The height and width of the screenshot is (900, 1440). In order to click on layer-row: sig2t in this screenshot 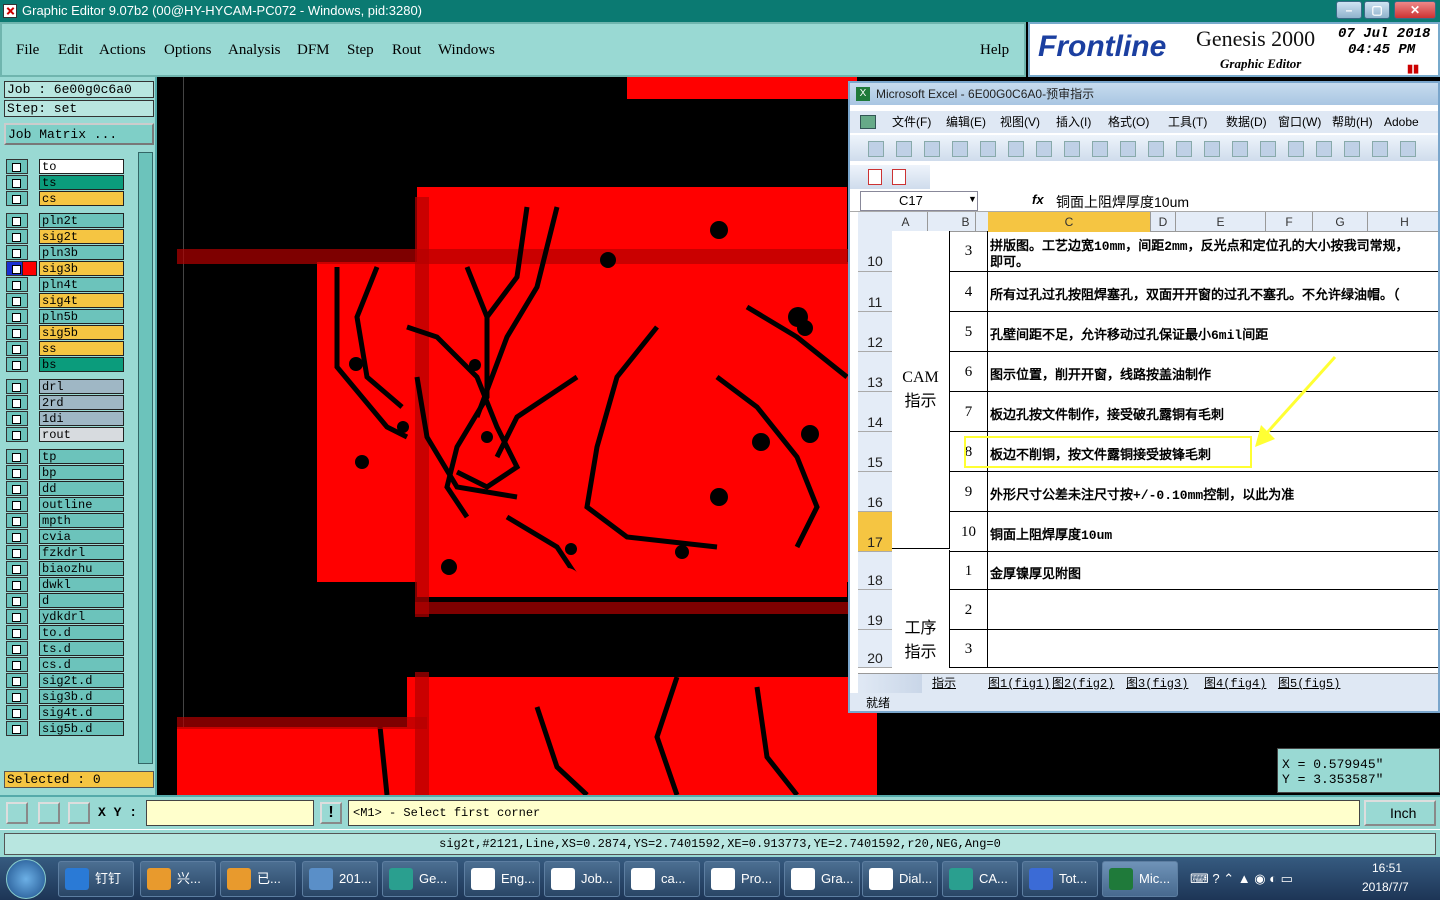, I will do `click(65, 236)`.